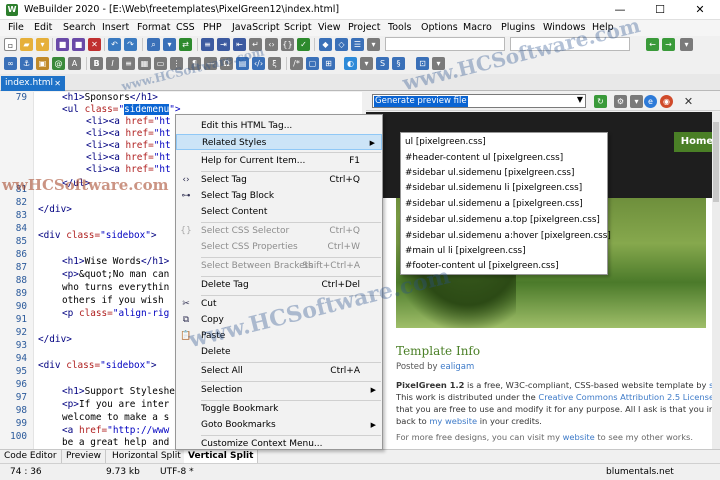  I want to click on check-icon: ✓, so click(303, 44).